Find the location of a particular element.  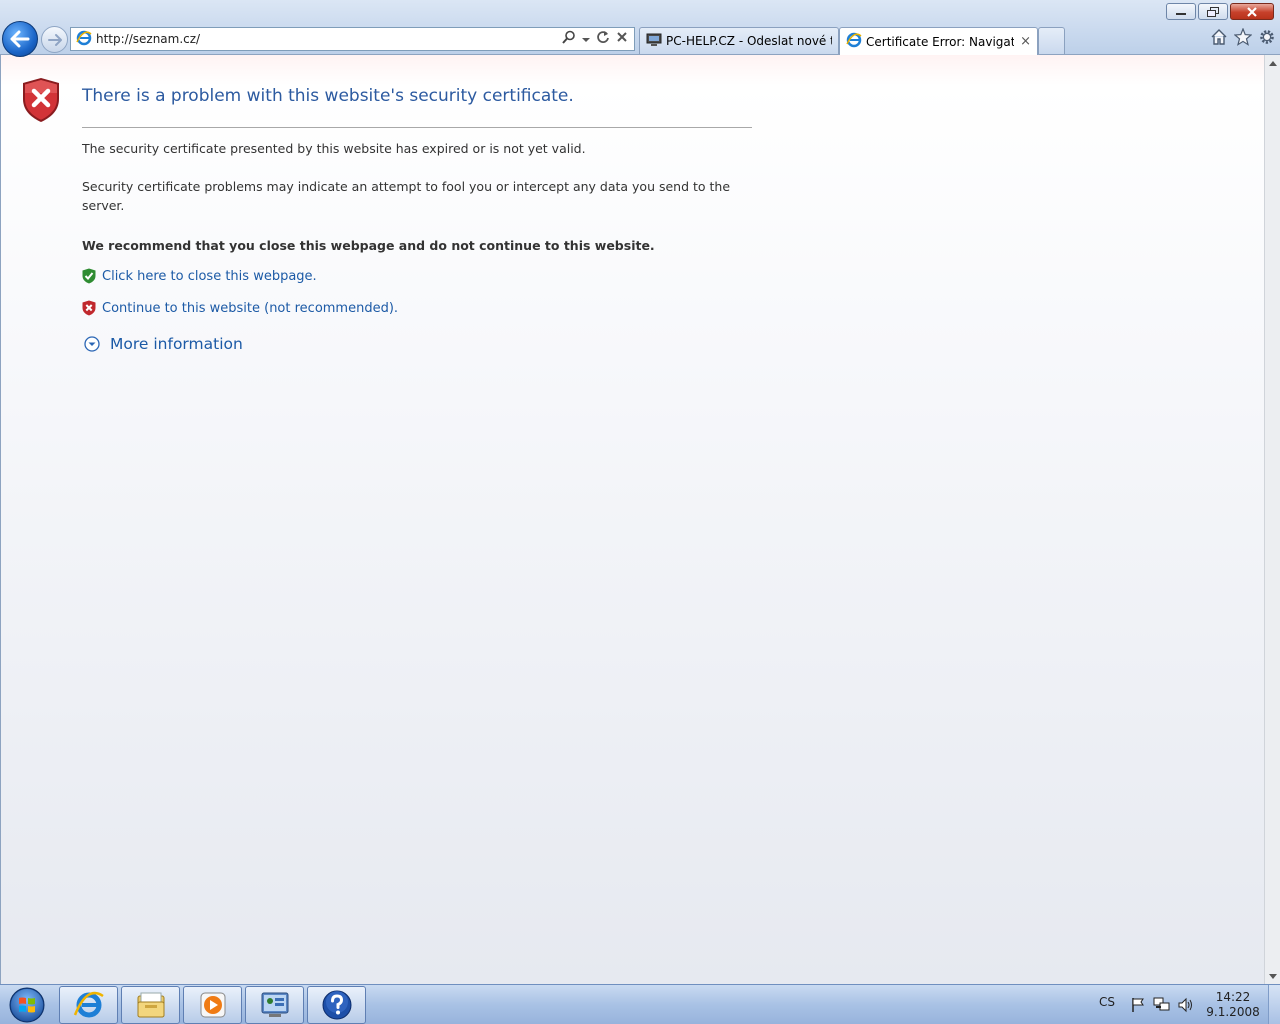

taskbar-control-panel is located at coordinates (274, 1005).